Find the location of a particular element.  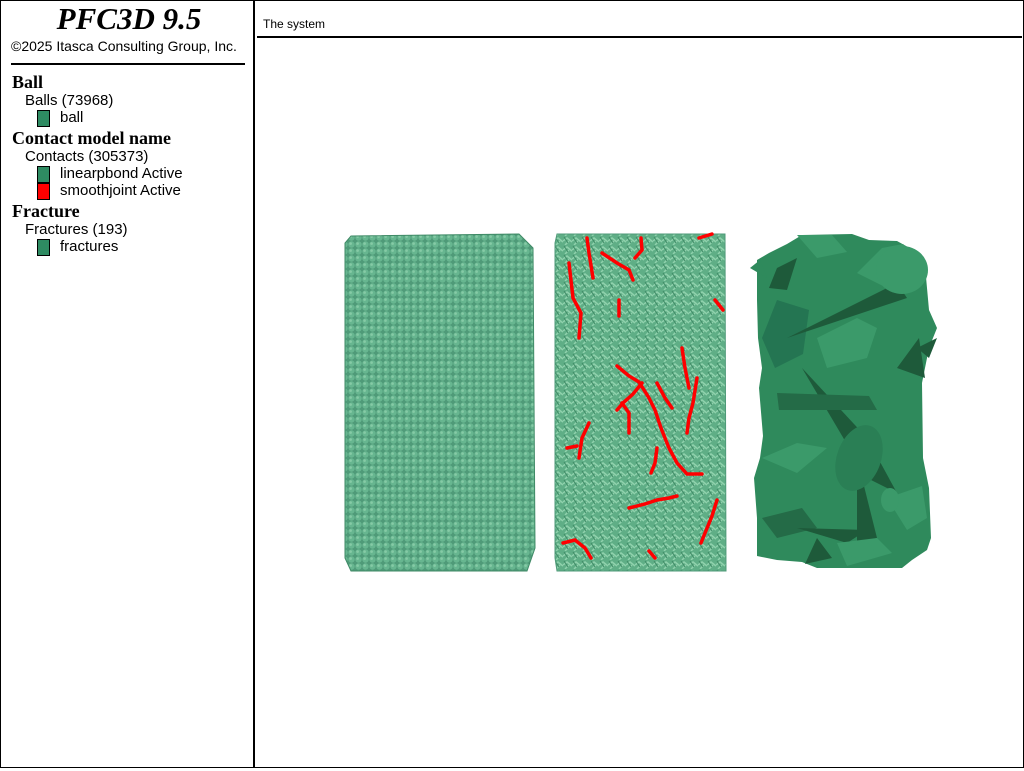

linearpbond-color-swatch is located at coordinates (43, 174).